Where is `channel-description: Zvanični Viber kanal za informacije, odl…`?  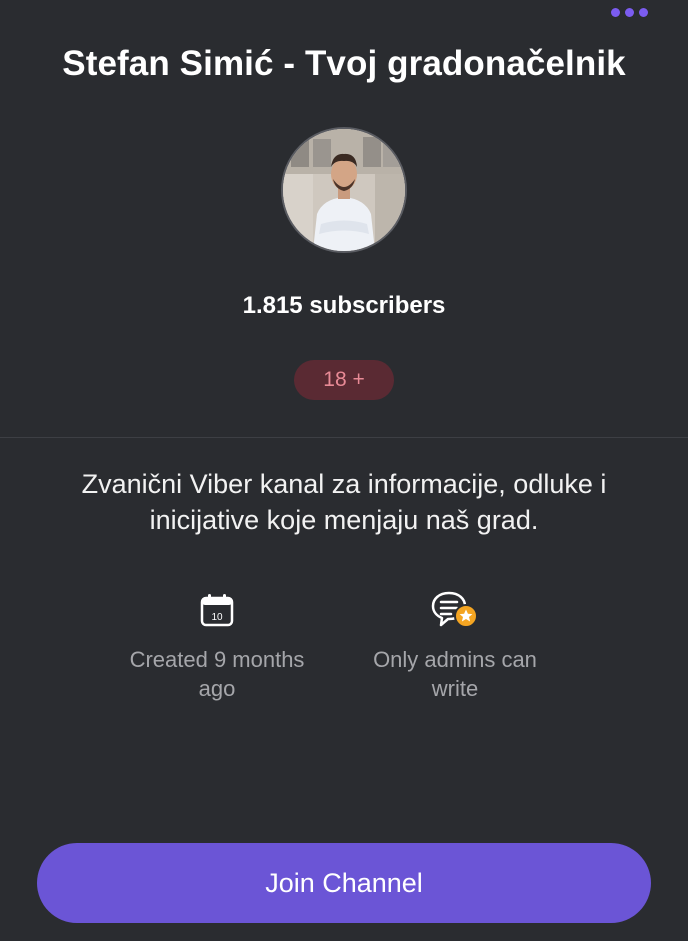
channel-description: Zvanični Viber kanal za informacije, odl… is located at coordinates (344, 502).